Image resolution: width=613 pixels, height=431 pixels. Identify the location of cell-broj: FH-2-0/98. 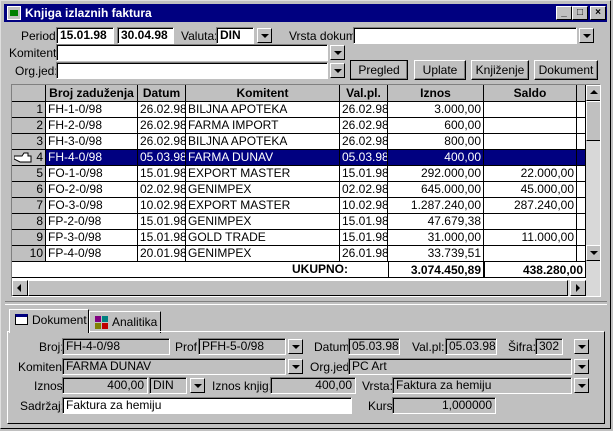
(92, 126).